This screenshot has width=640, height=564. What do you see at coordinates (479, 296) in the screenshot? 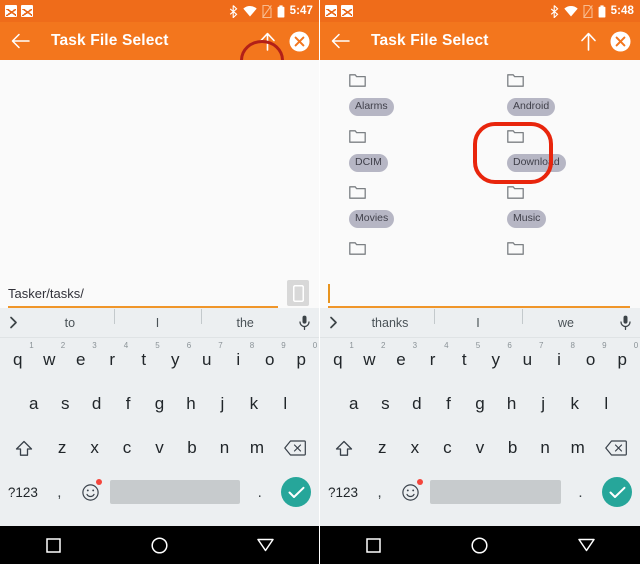
I see `path-input` at bounding box center [479, 296].